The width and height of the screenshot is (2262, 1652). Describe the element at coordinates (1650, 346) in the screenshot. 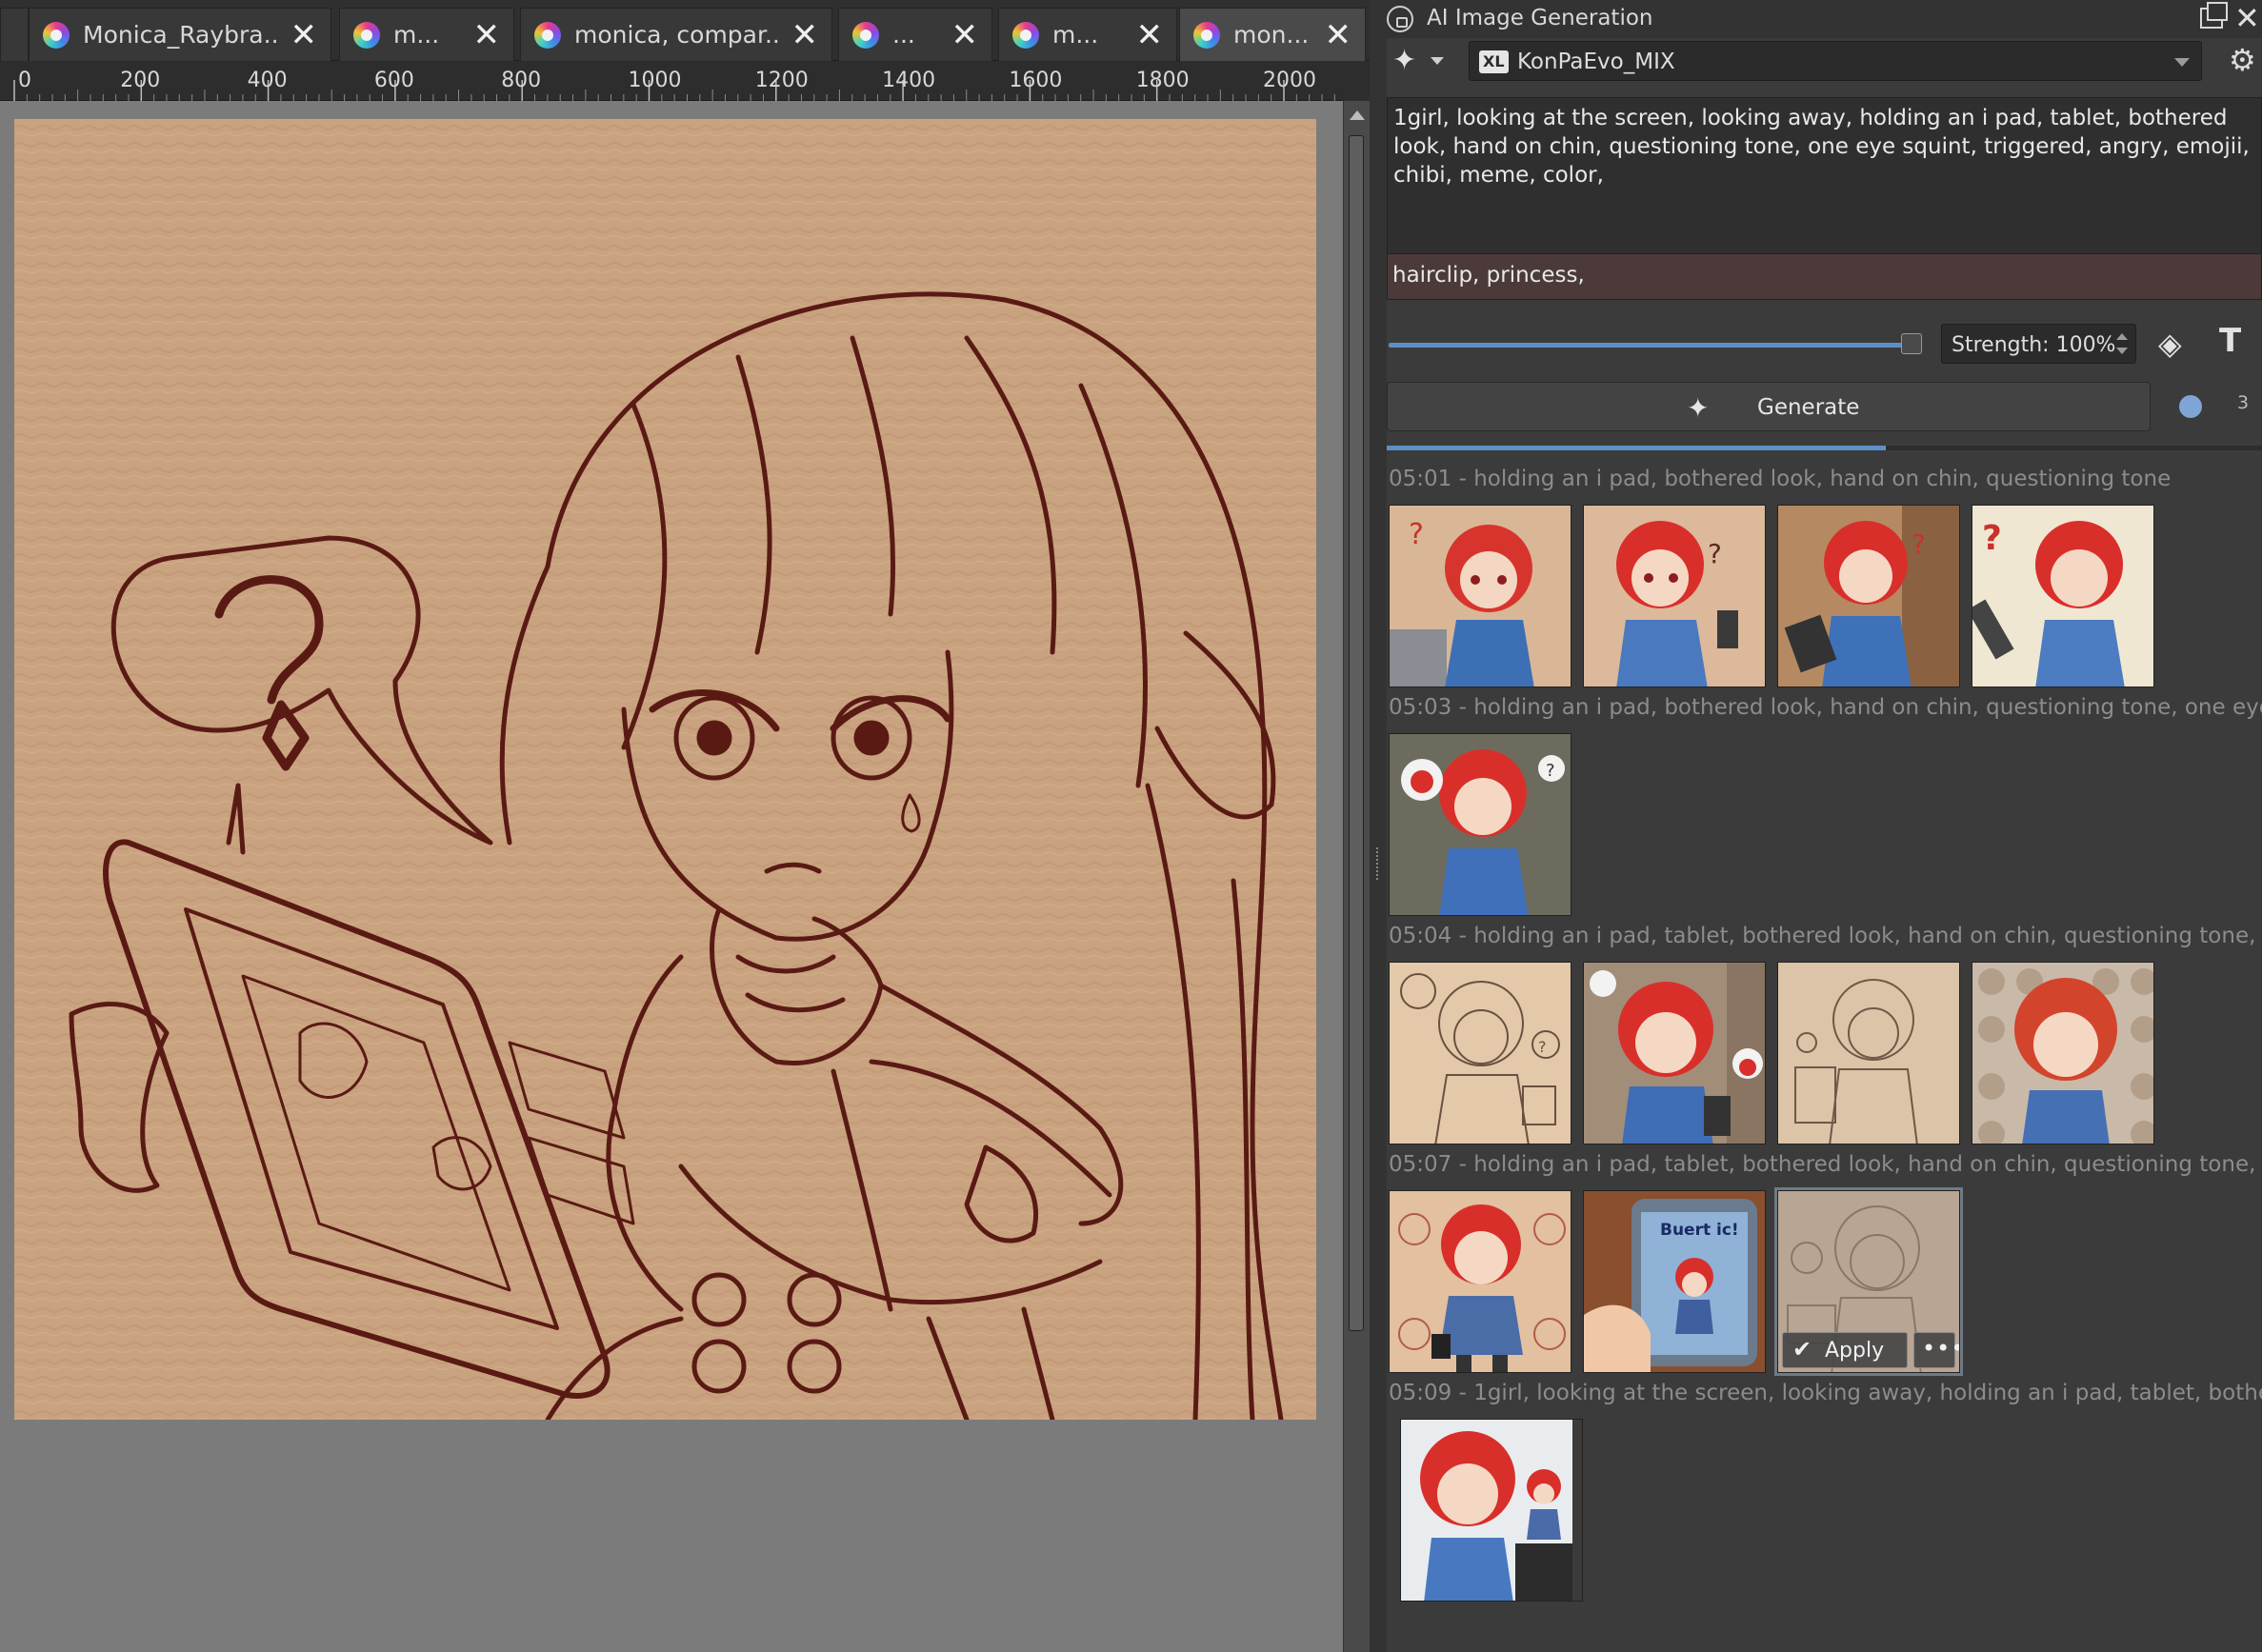

I see `strength-slider-track` at that location.